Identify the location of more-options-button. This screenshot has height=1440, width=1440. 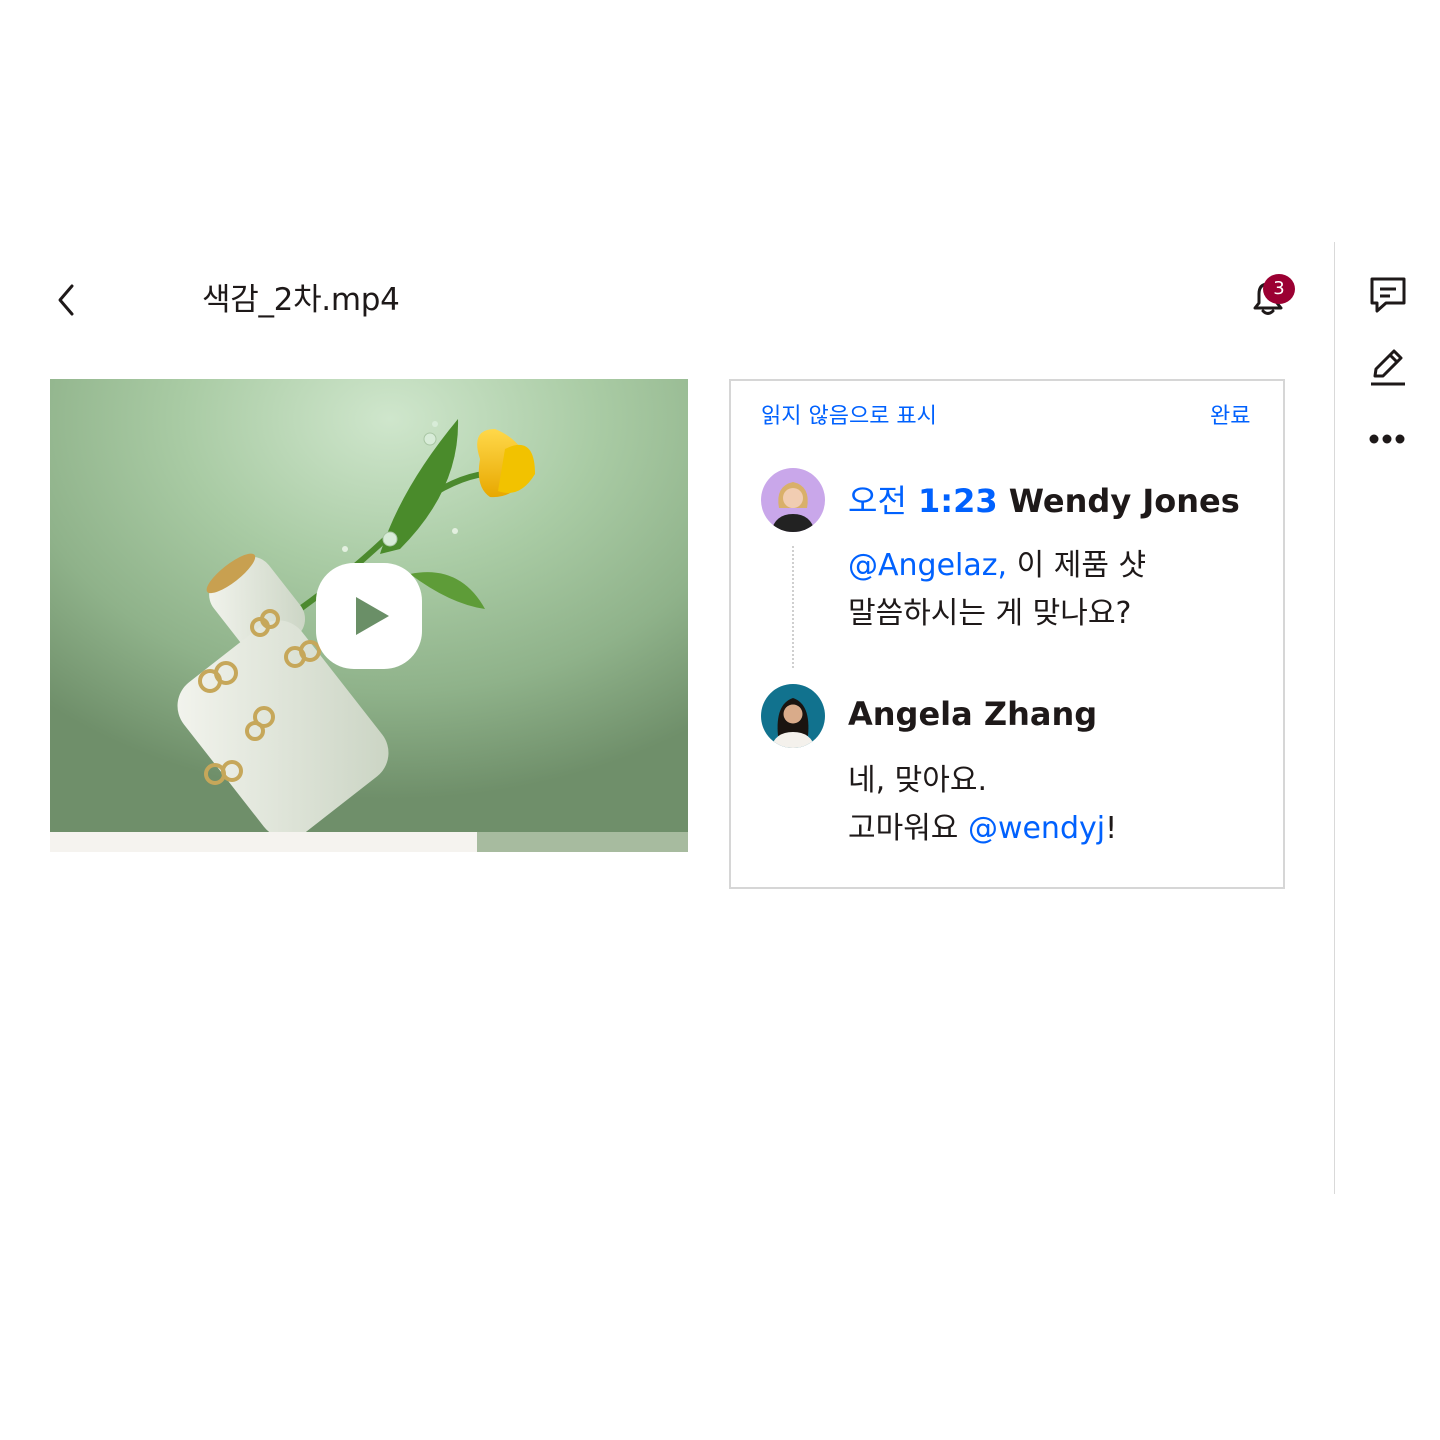
(1388, 439).